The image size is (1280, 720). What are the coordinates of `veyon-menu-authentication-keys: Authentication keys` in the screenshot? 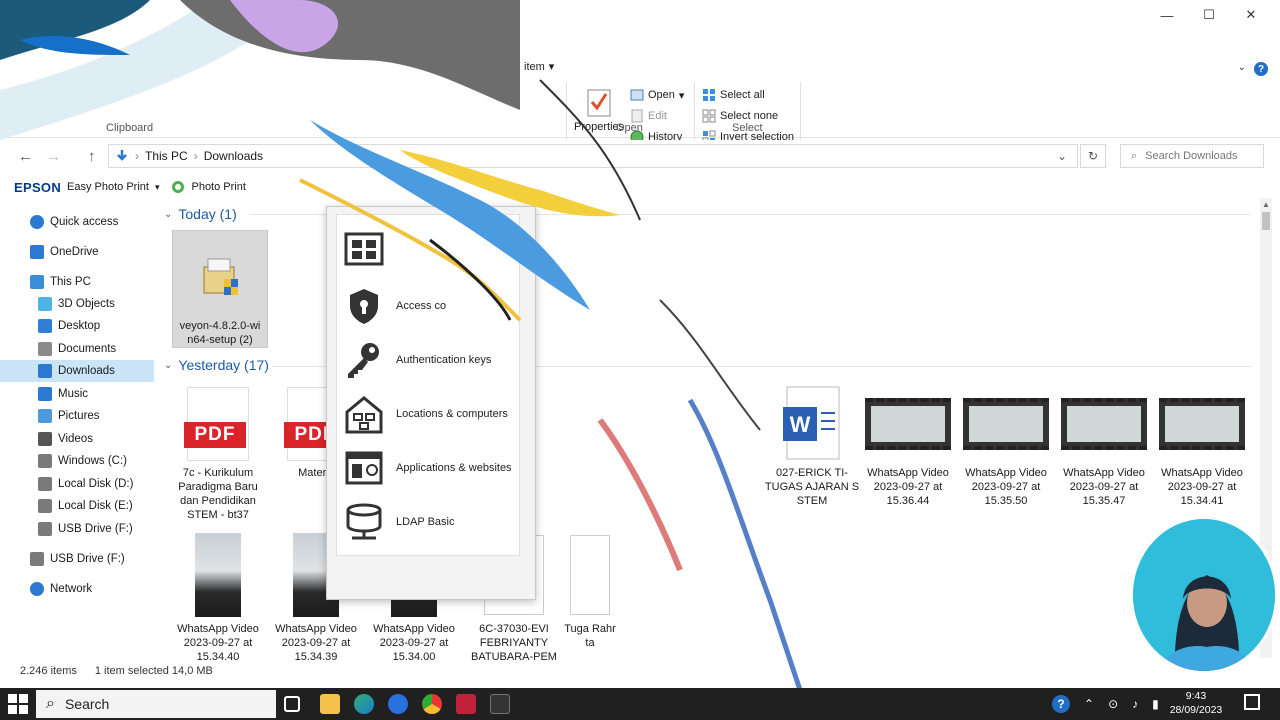 It's located at (417, 360).